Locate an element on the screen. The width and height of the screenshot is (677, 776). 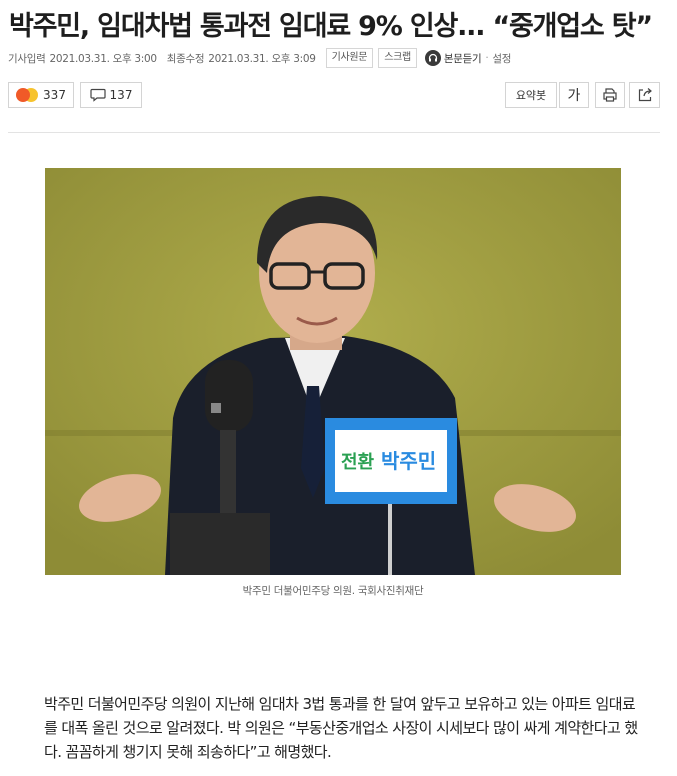
placard-text-2: 박주민 is located at coordinates (408, 461).